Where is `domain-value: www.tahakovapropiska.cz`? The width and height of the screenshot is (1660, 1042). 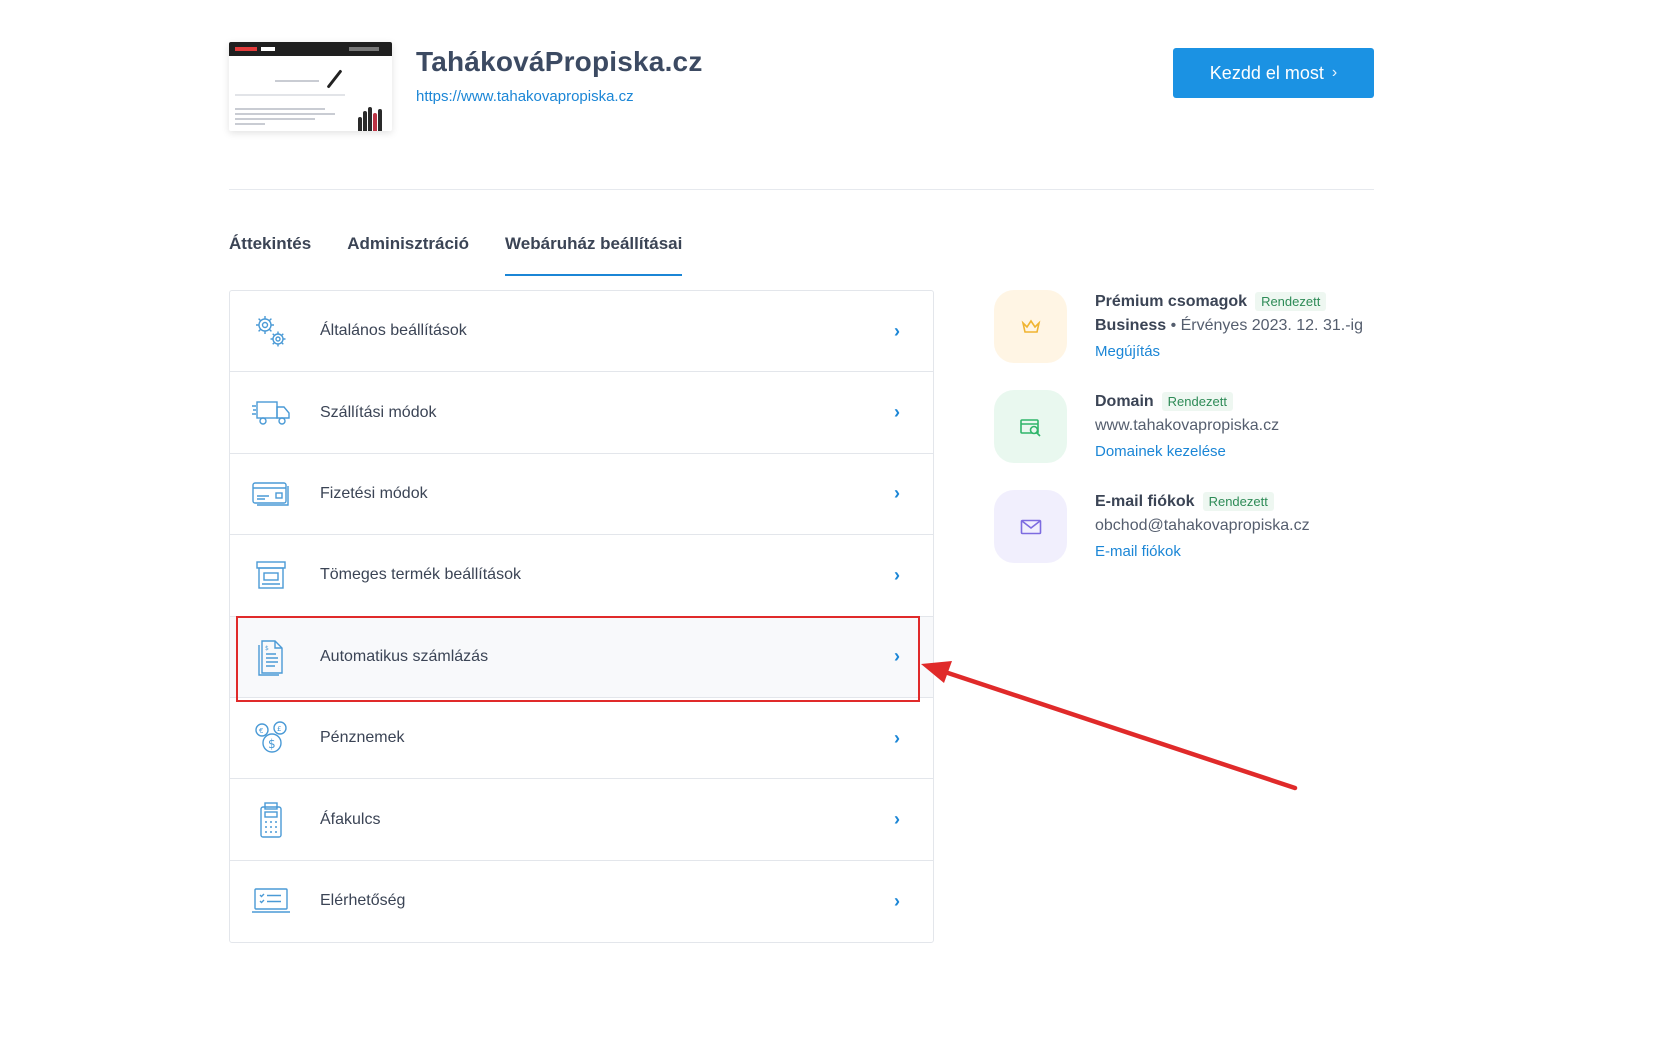
domain-value: www.tahakovapropiska.cz is located at coordinates (1187, 425).